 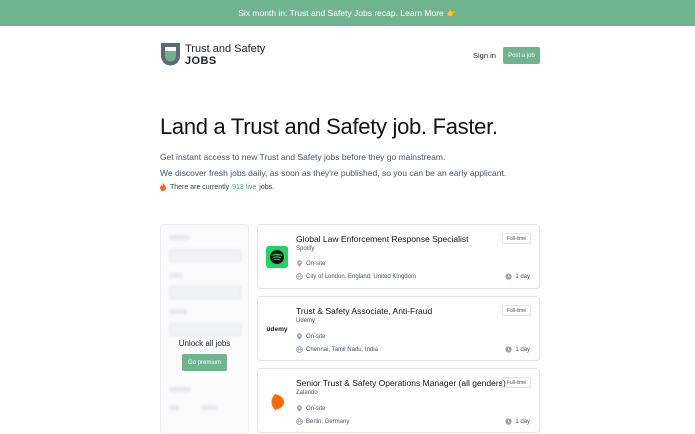 I want to click on location-label: Berlin, Germany, so click(x=328, y=421).